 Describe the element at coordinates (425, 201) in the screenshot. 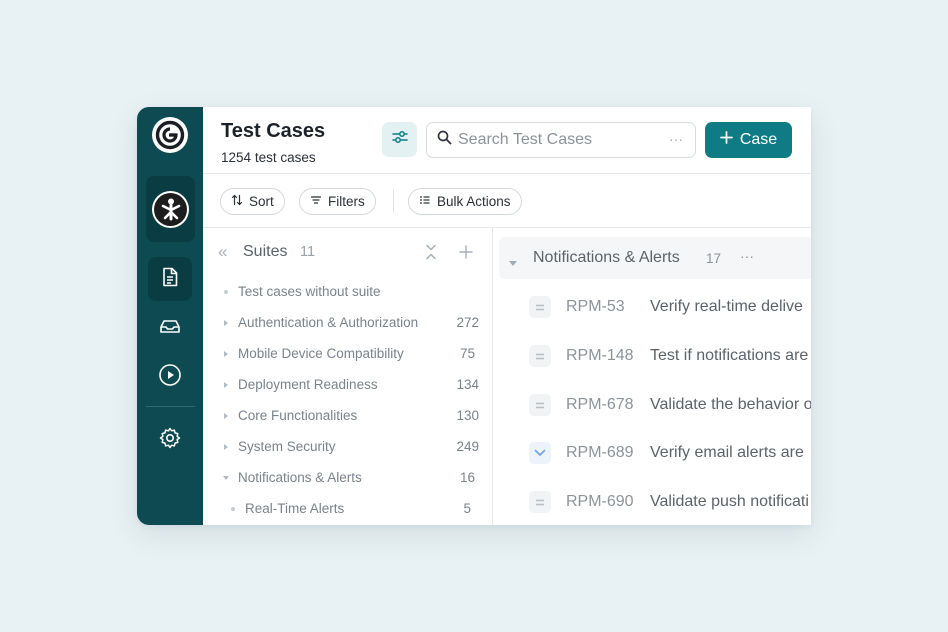

I see `list-icon` at that location.